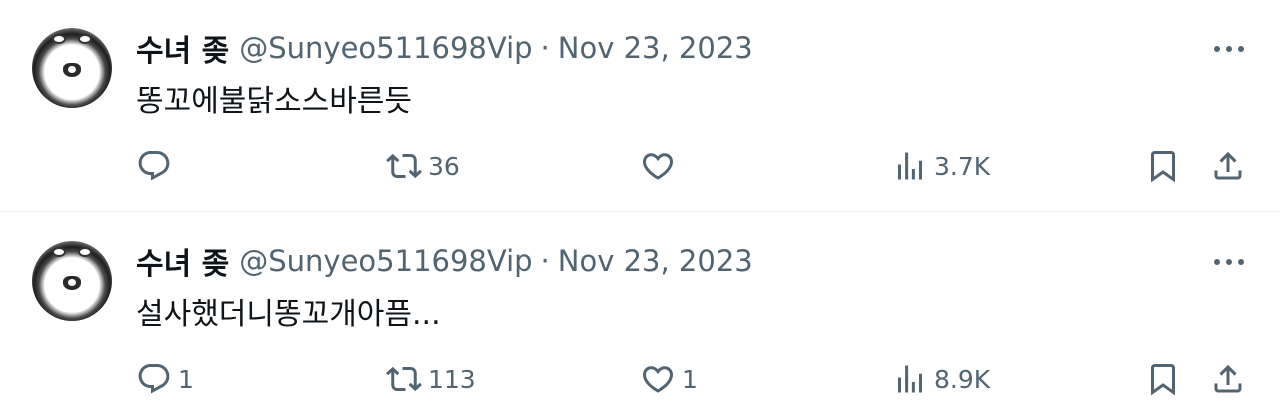  I want to click on retweet-button: 113, so click(431, 379).